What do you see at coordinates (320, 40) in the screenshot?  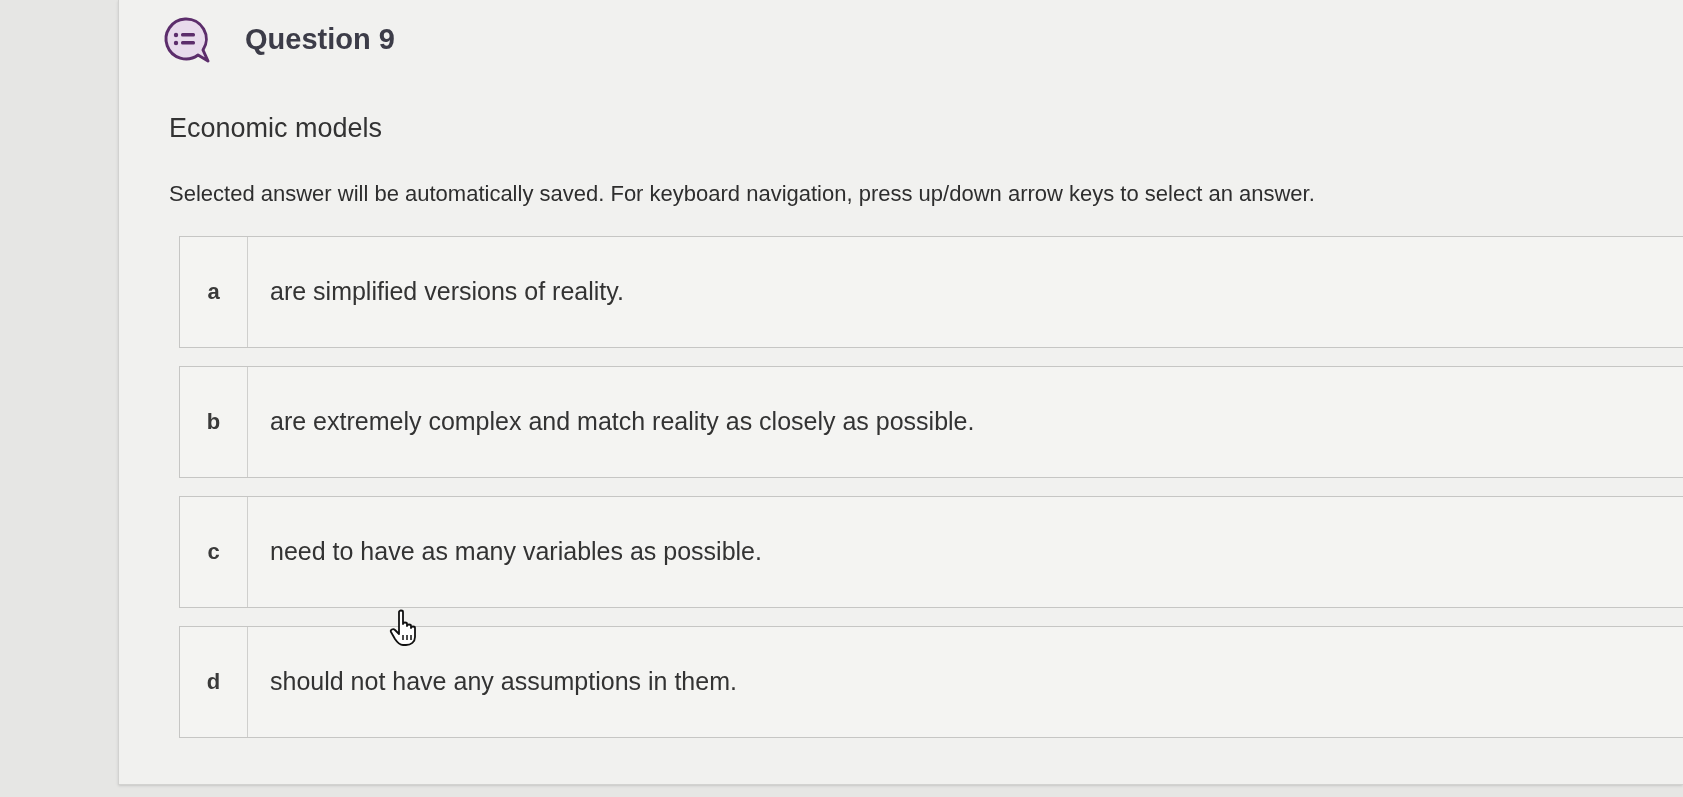 I see `question-title: Question 9` at bounding box center [320, 40].